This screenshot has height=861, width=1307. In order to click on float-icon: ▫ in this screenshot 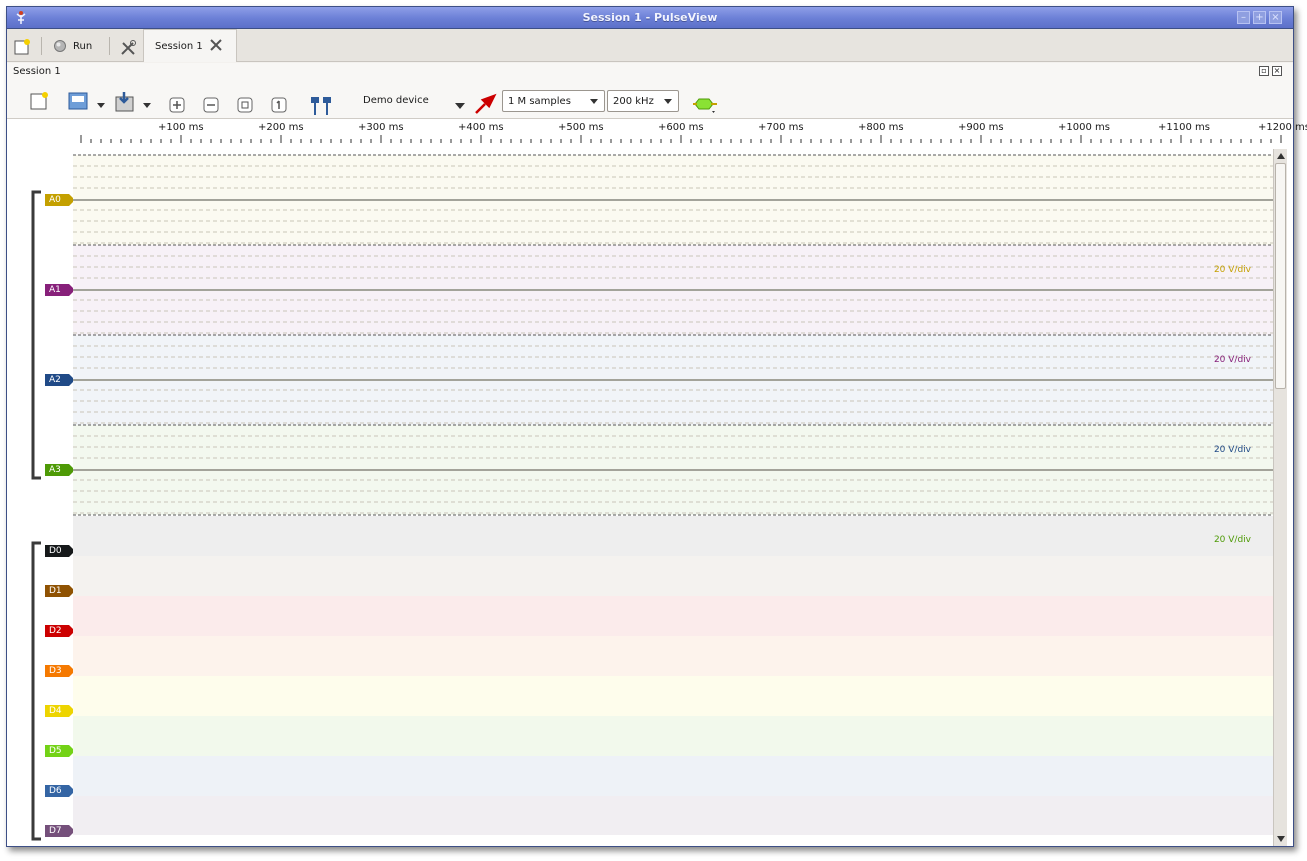, I will do `click(1264, 70)`.